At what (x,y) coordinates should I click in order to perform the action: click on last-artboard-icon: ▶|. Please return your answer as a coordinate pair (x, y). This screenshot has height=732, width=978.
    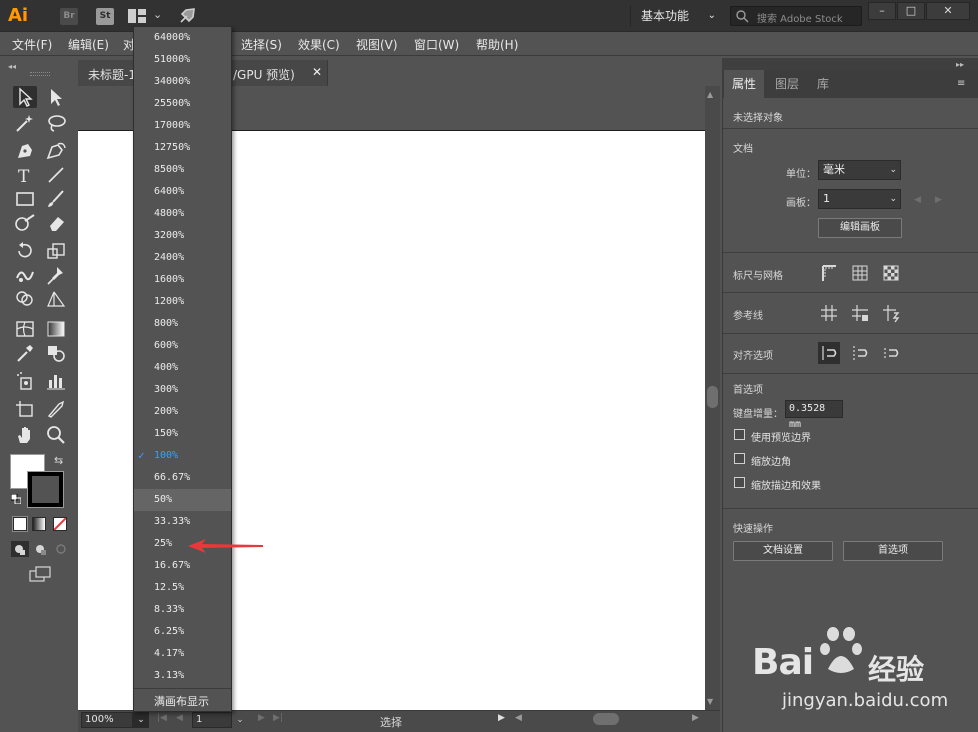
    Looking at the image, I should click on (278, 718).